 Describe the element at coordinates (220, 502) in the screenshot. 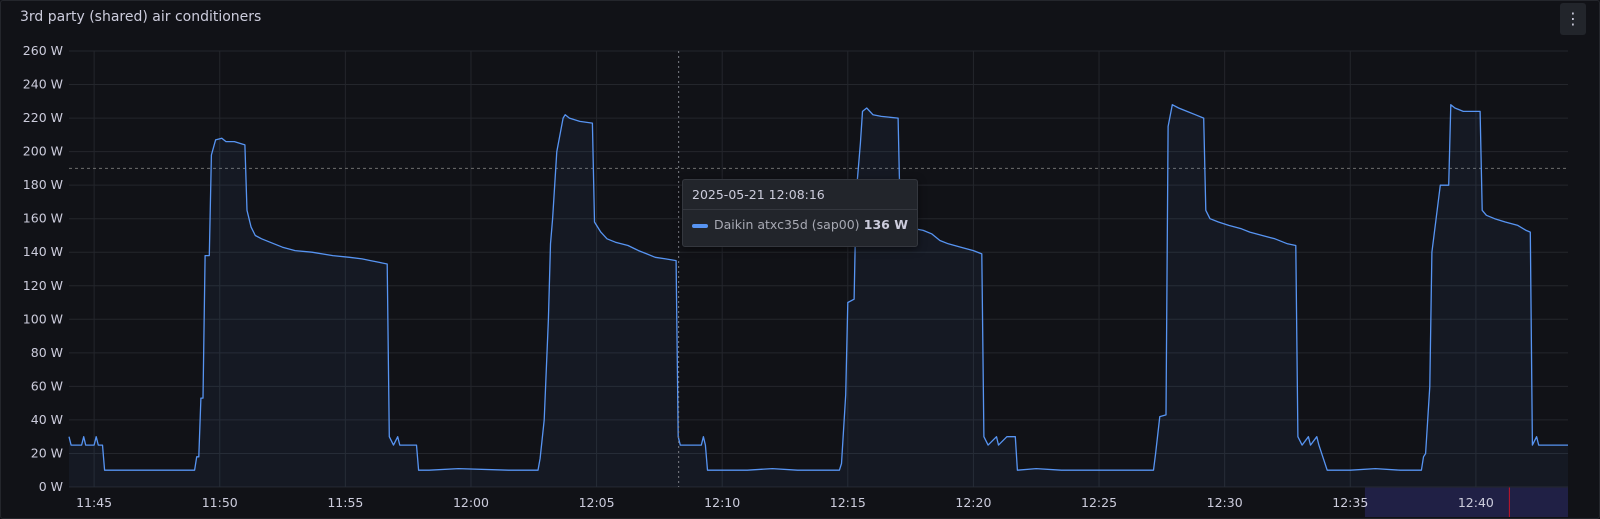

I see `x-tick-label: 11:50` at that location.